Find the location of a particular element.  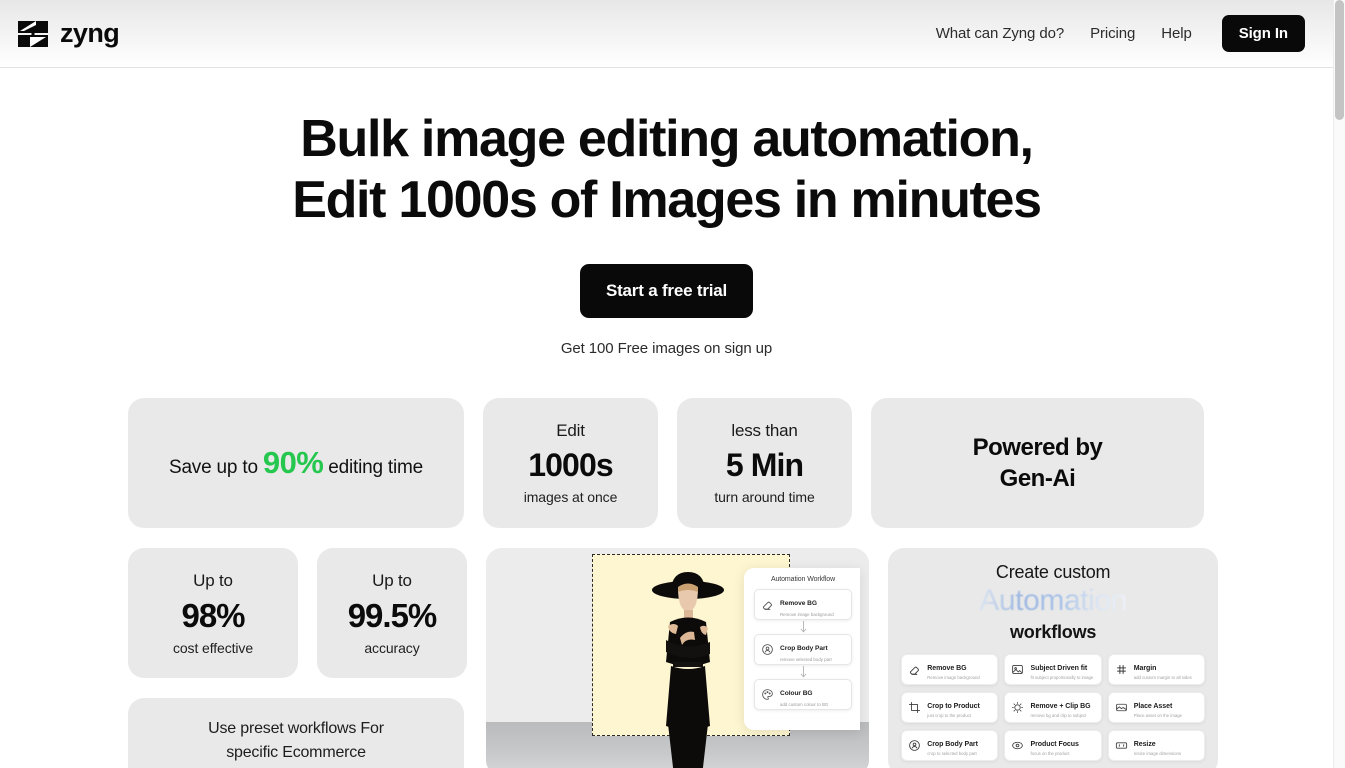

edit-value: 1000s is located at coordinates (570, 465).